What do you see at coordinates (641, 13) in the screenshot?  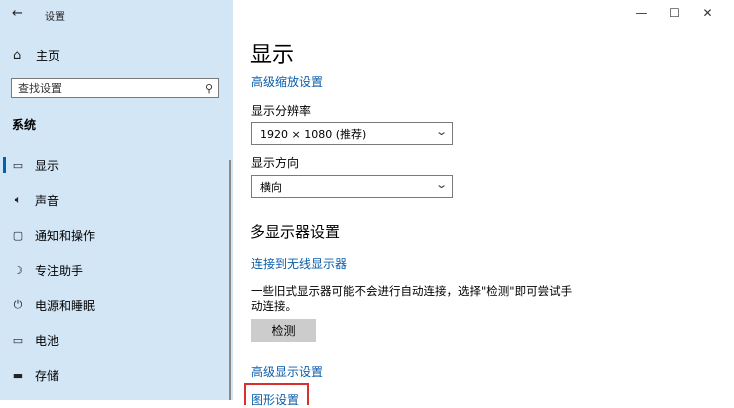 I see `minimize-icon: —` at bounding box center [641, 13].